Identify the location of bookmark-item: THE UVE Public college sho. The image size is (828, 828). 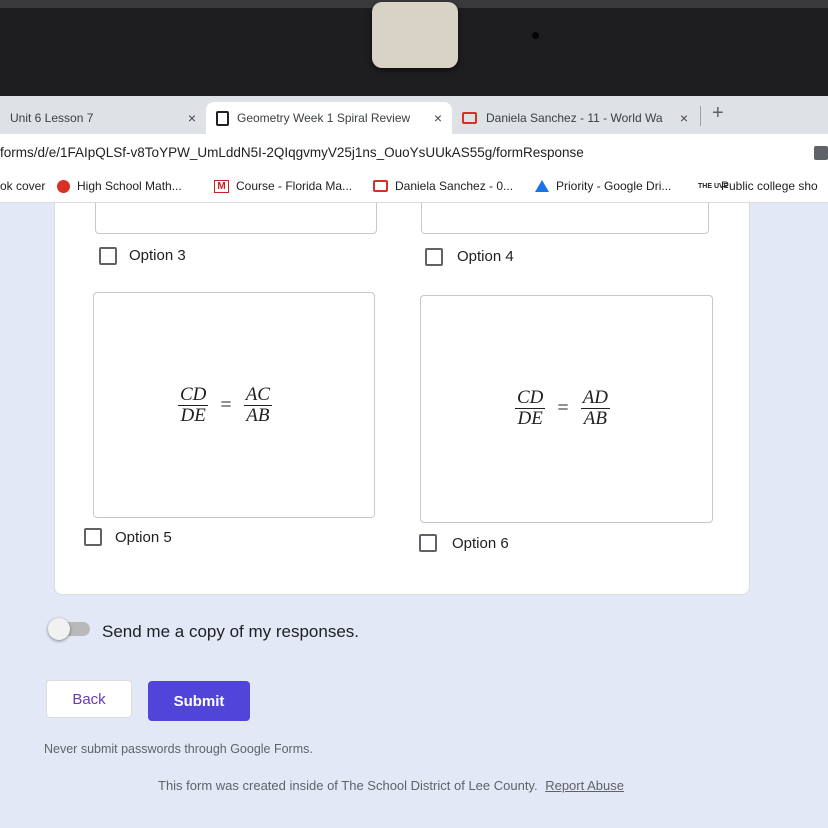
(758, 186).